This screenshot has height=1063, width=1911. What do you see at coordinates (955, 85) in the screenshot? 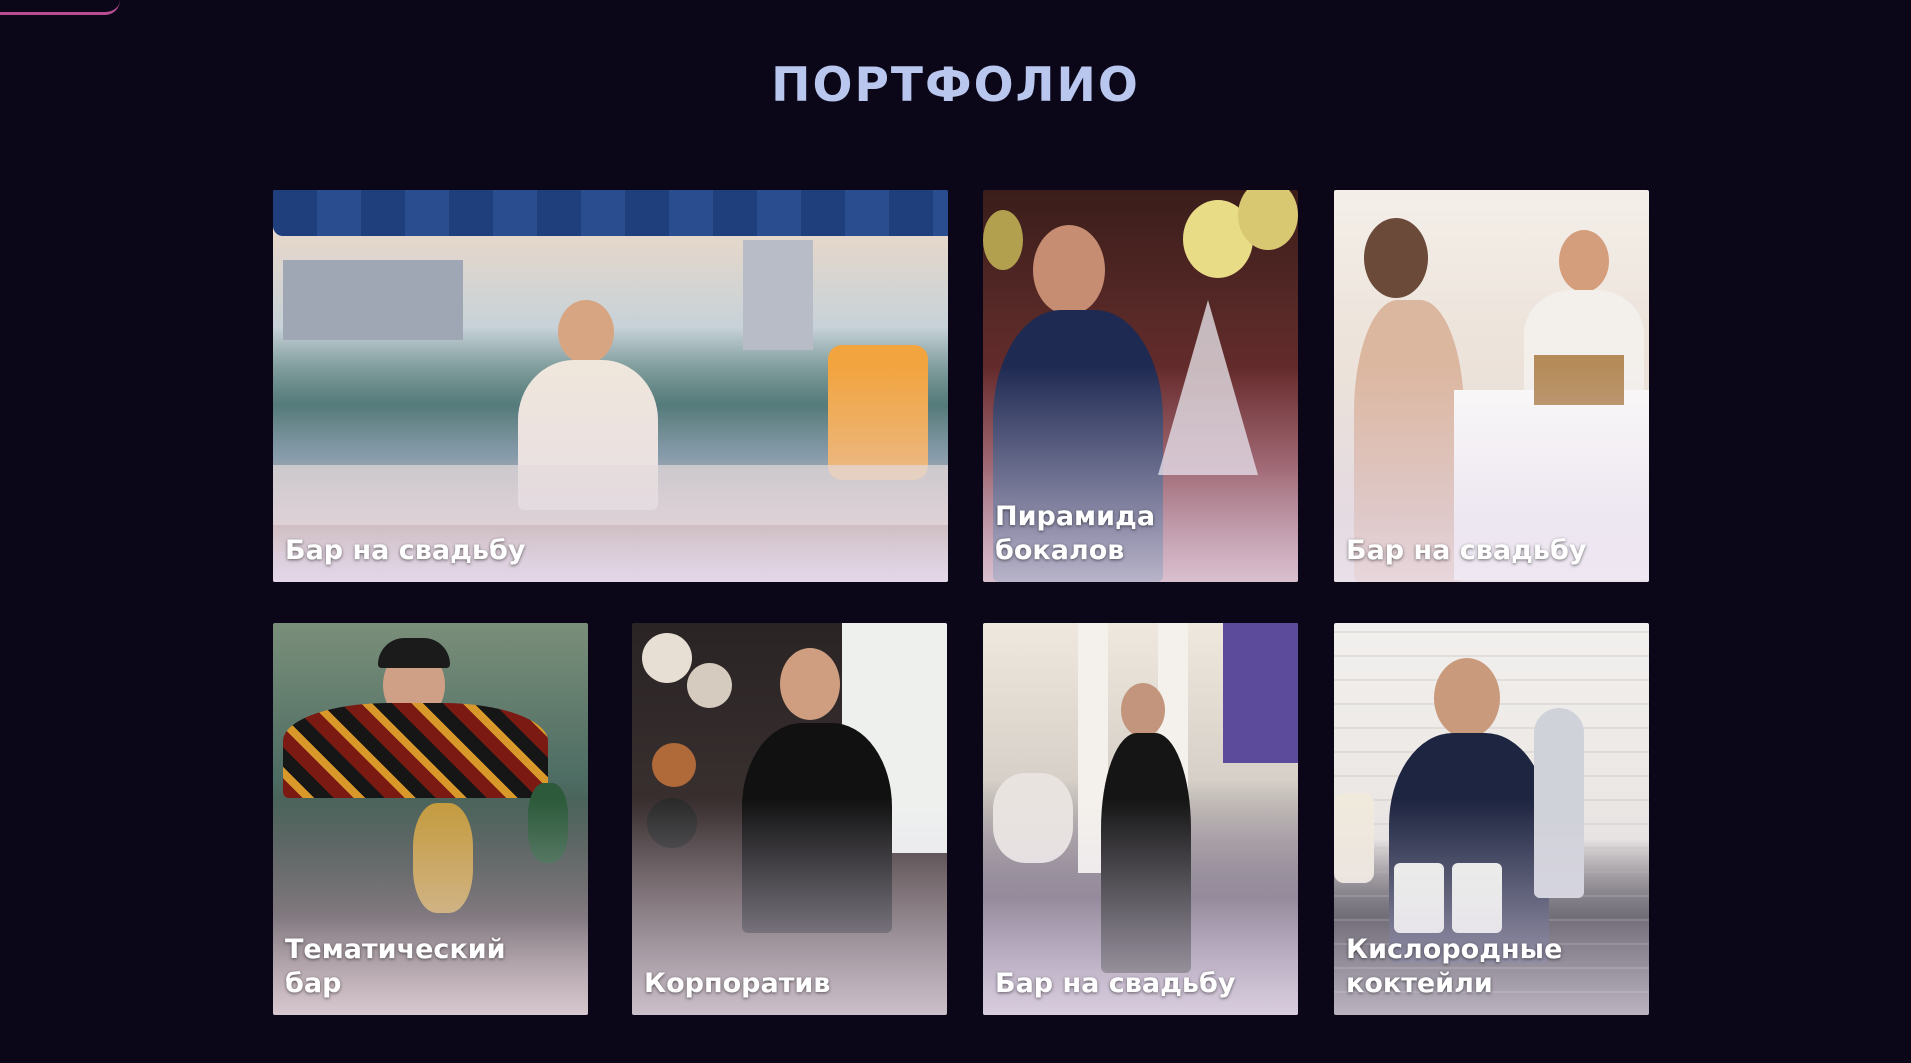
I see `section-title: ПОРТФОЛИО` at bounding box center [955, 85].